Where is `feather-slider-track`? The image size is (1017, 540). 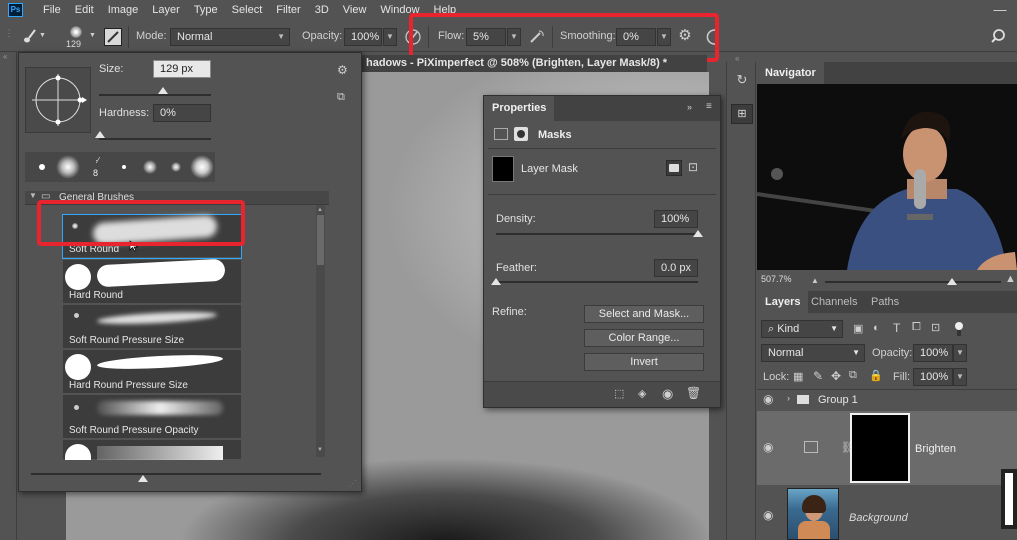
feather-slider-track is located at coordinates (597, 282).